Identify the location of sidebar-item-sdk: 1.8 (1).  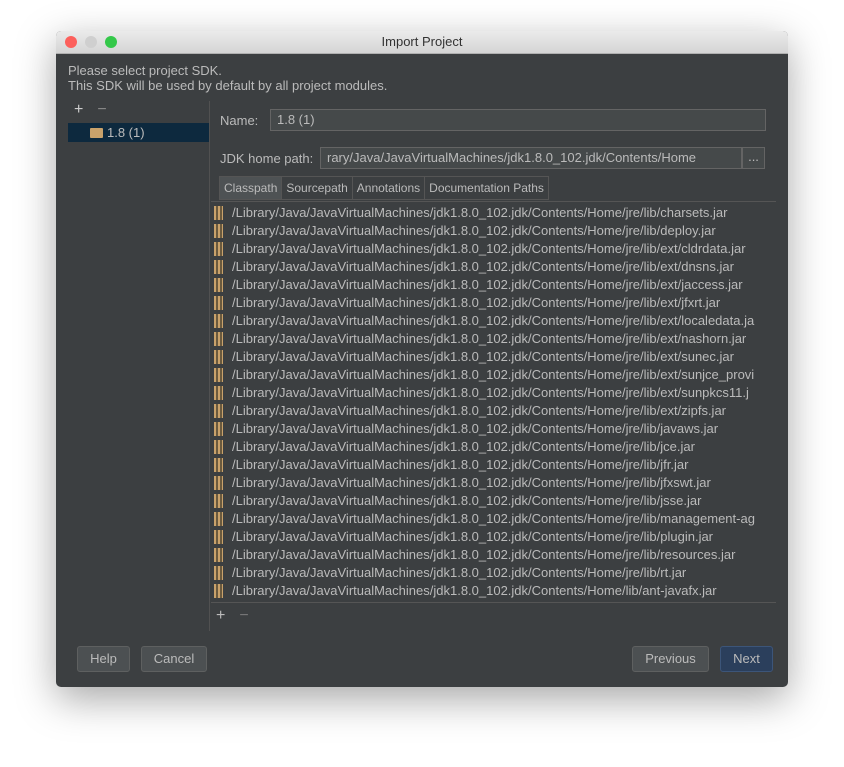
(138, 132).